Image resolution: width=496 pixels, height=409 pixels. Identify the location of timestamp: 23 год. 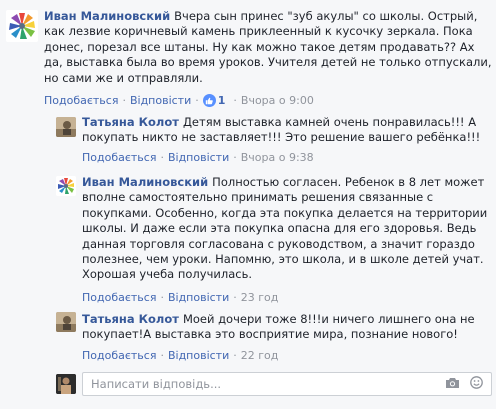
(260, 297).